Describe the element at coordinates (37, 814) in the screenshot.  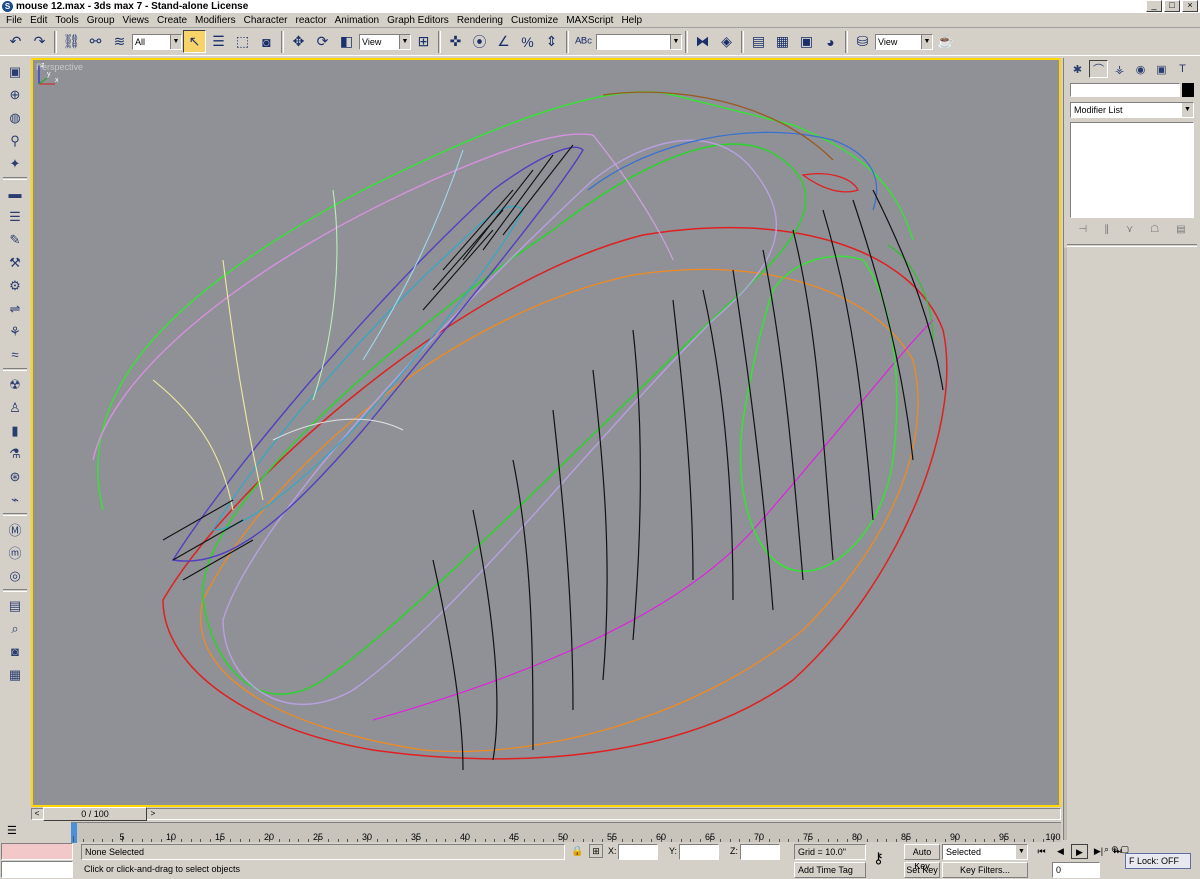
I see `time-slider-prev-button: <` at that location.